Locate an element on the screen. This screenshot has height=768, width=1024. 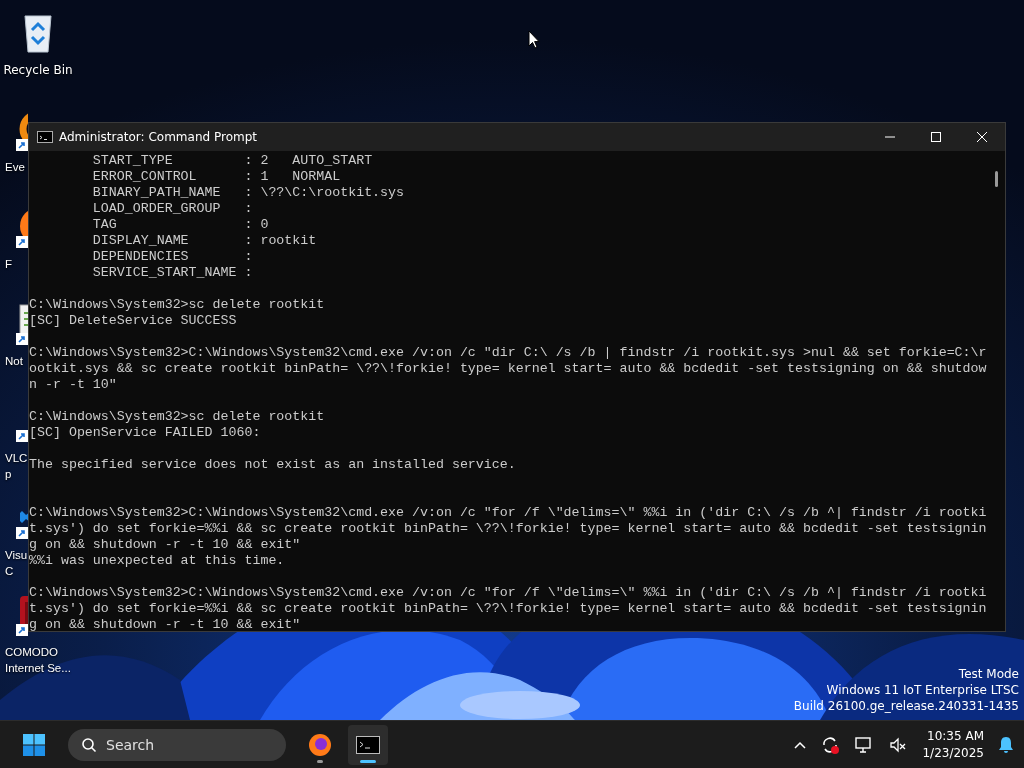
console-line: The specified service does not exist as an installed service. is located at coordinates (273, 465).